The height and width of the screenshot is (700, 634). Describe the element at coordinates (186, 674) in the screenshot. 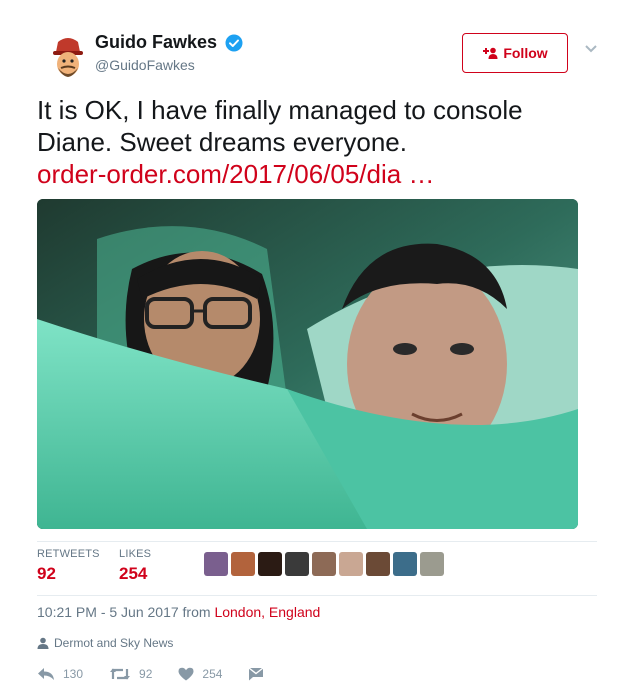

I see `heart-icon` at that location.